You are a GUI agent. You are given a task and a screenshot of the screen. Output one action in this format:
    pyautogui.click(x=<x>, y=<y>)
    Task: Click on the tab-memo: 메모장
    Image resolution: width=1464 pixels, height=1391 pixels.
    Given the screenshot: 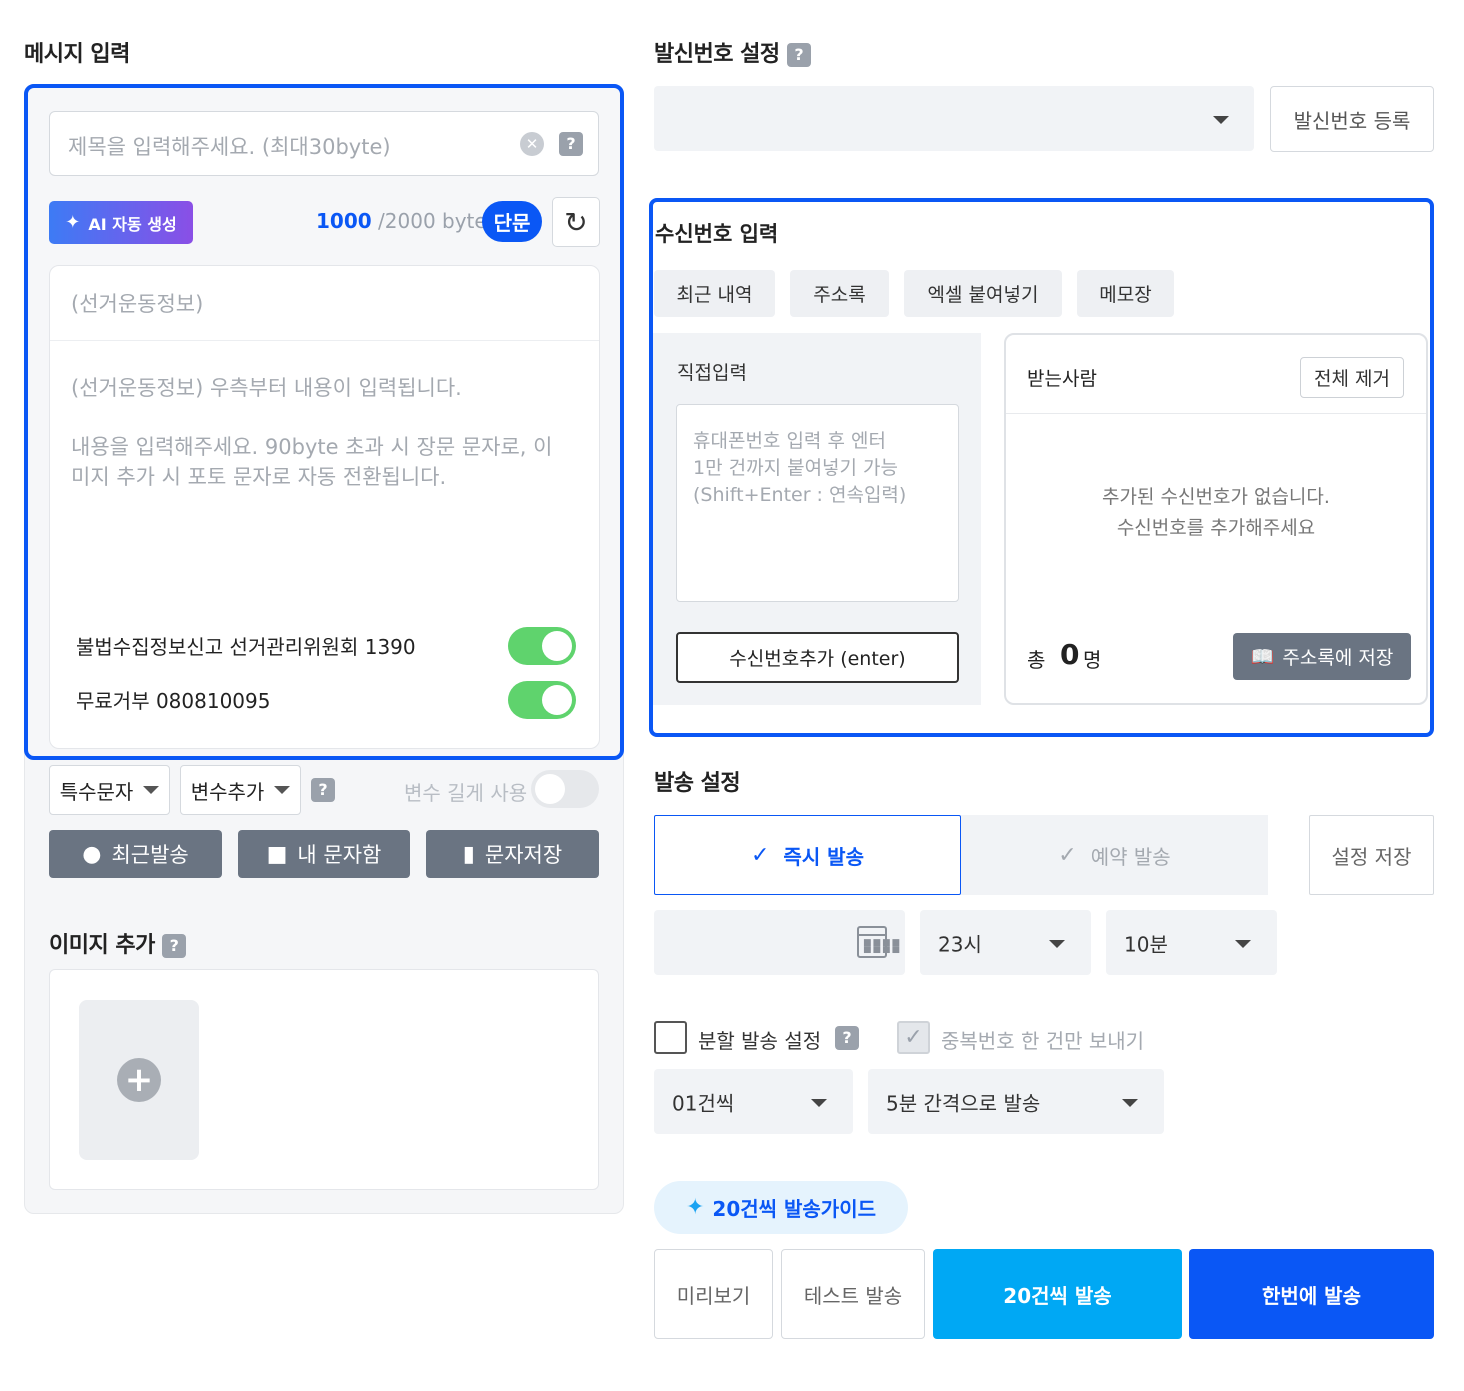 What is the action you would take?
    pyautogui.click(x=1125, y=293)
    